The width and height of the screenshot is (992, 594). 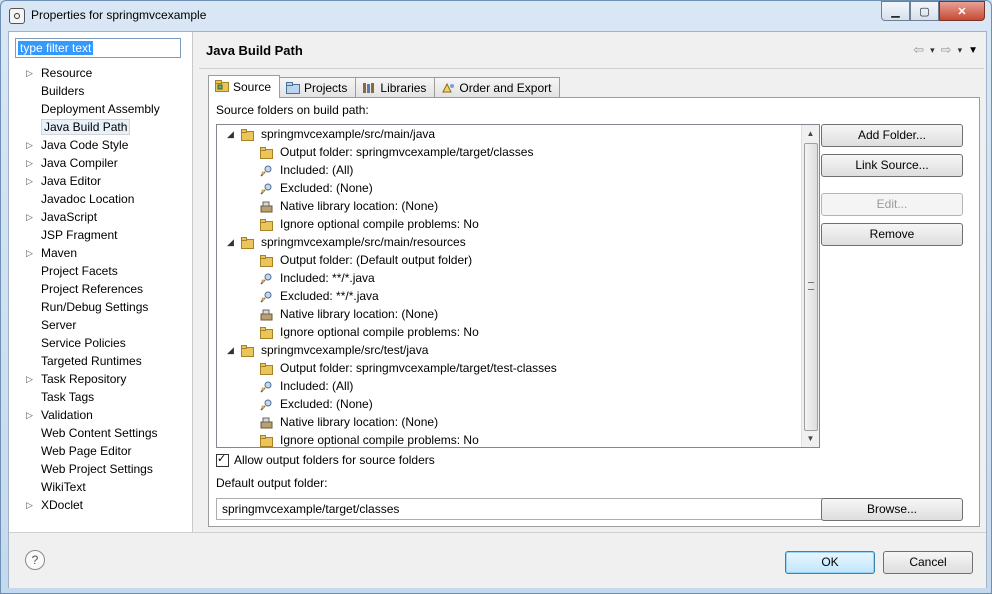 I want to click on tab-order-export: Order and Export, so click(x=497, y=87).